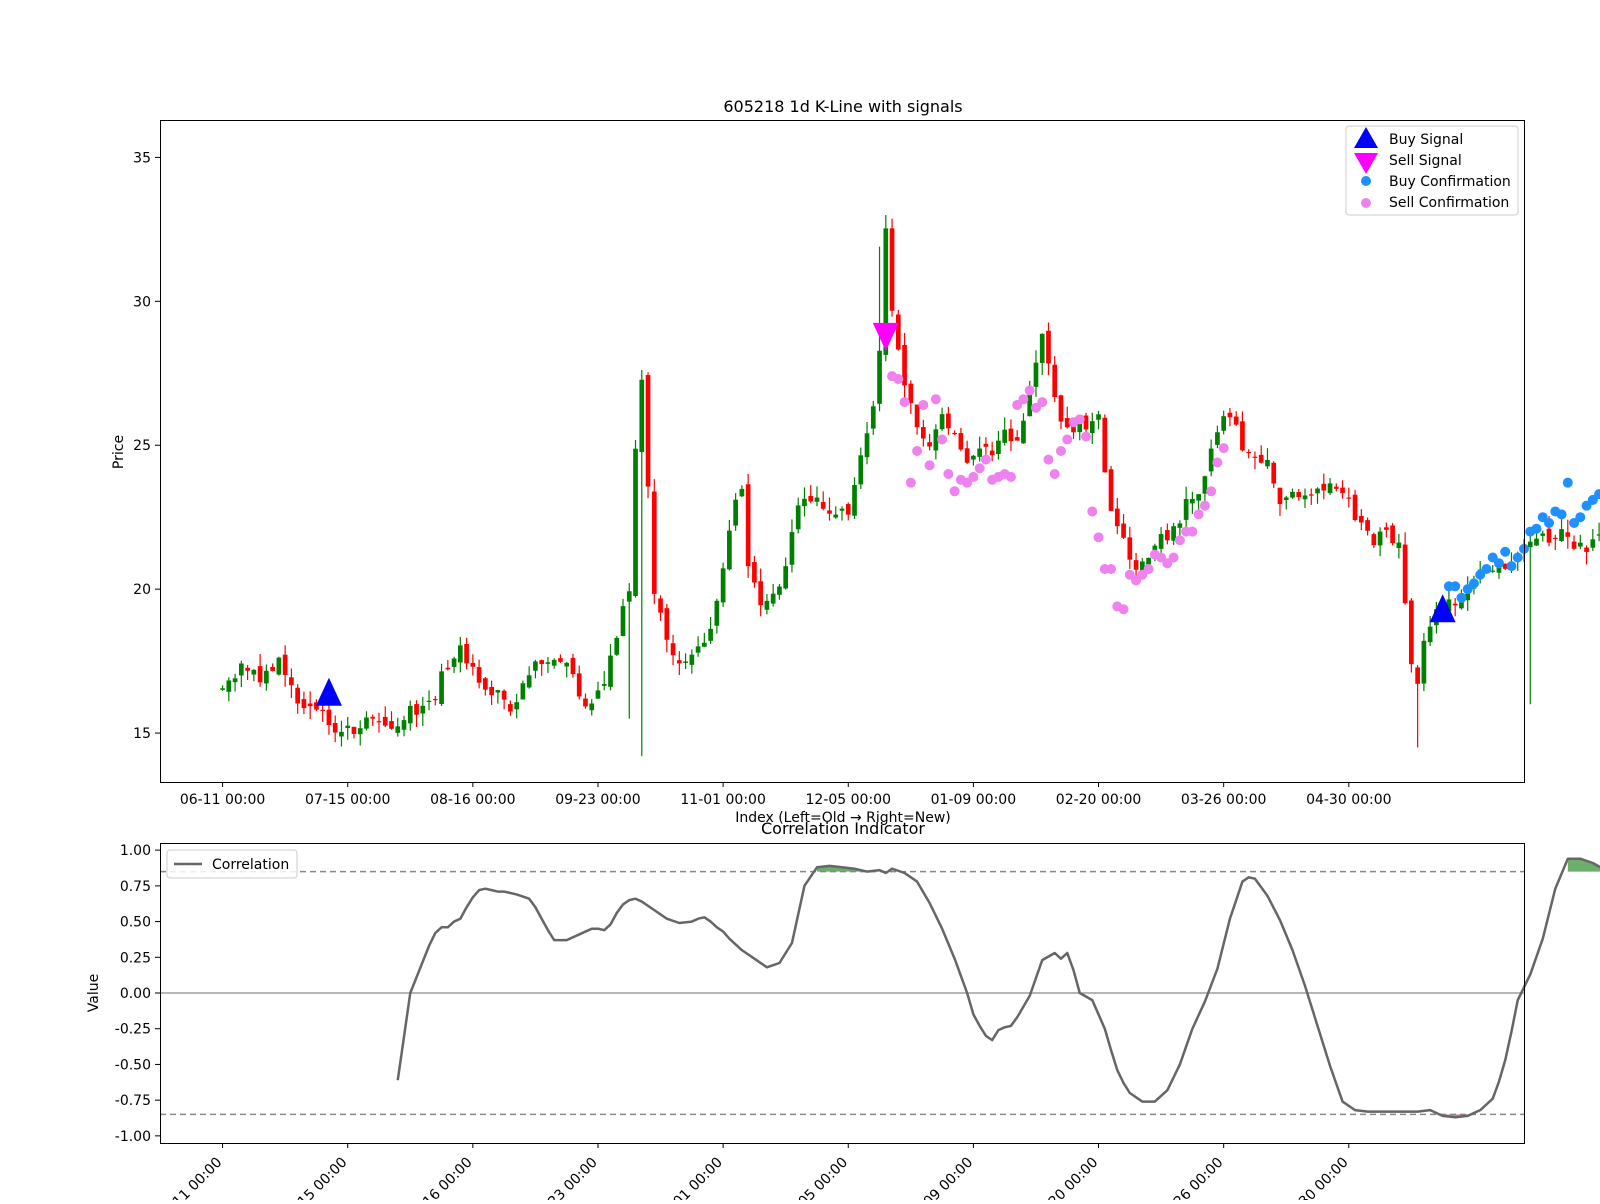 This screenshot has width=1600, height=1204. I want to click on correlation-y-ticks: -1.00 -0.75 -0.50 -0.25 0.00 0.25 0.50 0.75 1.00, so click(137, 994).